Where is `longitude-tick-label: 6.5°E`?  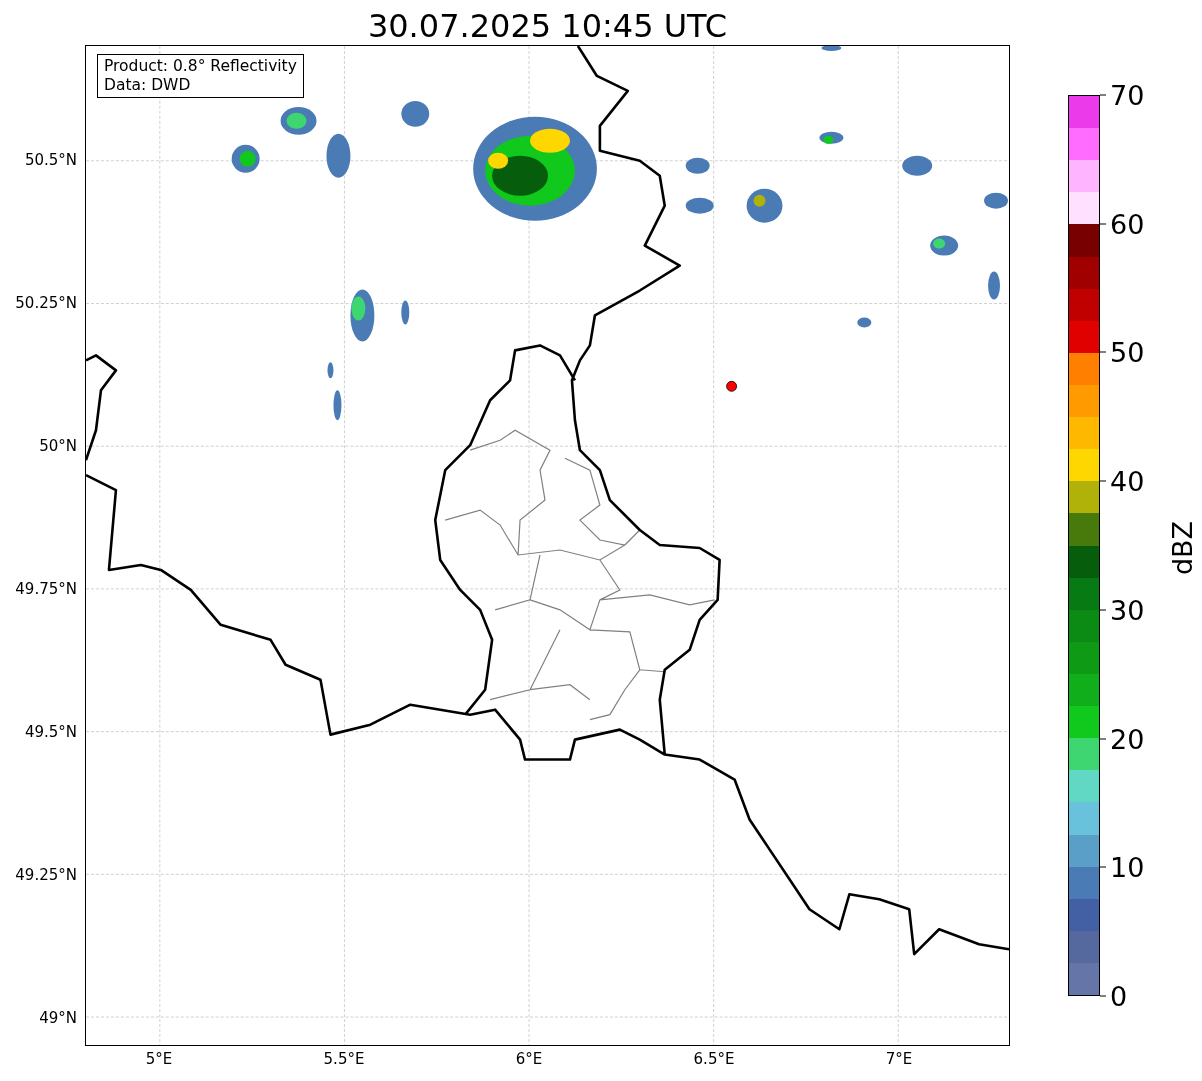 longitude-tick-label: 6.5°E is located at coordinates (714, 1059).